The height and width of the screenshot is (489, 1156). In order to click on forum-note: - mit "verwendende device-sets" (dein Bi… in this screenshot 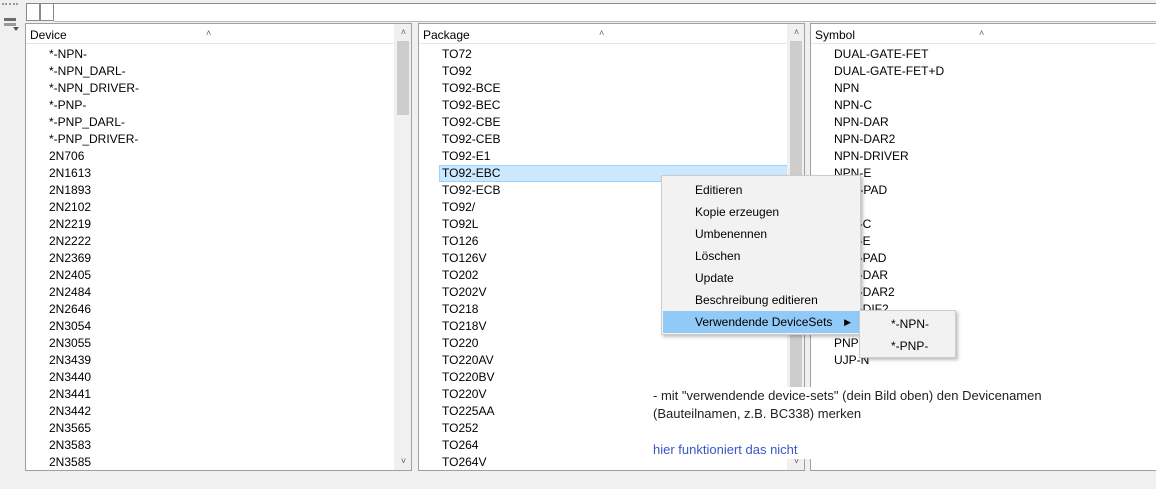, I will do `click(883, 423)`.